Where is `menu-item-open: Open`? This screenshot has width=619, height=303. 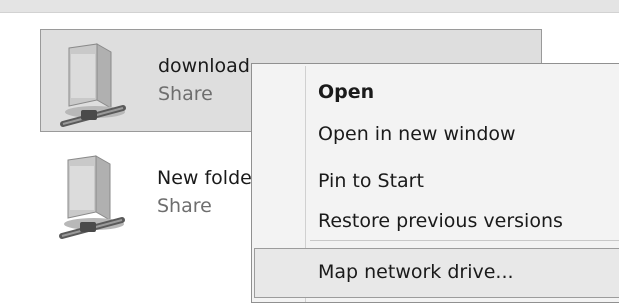
menu-item-open: Open is located at coordinates (346, 92).